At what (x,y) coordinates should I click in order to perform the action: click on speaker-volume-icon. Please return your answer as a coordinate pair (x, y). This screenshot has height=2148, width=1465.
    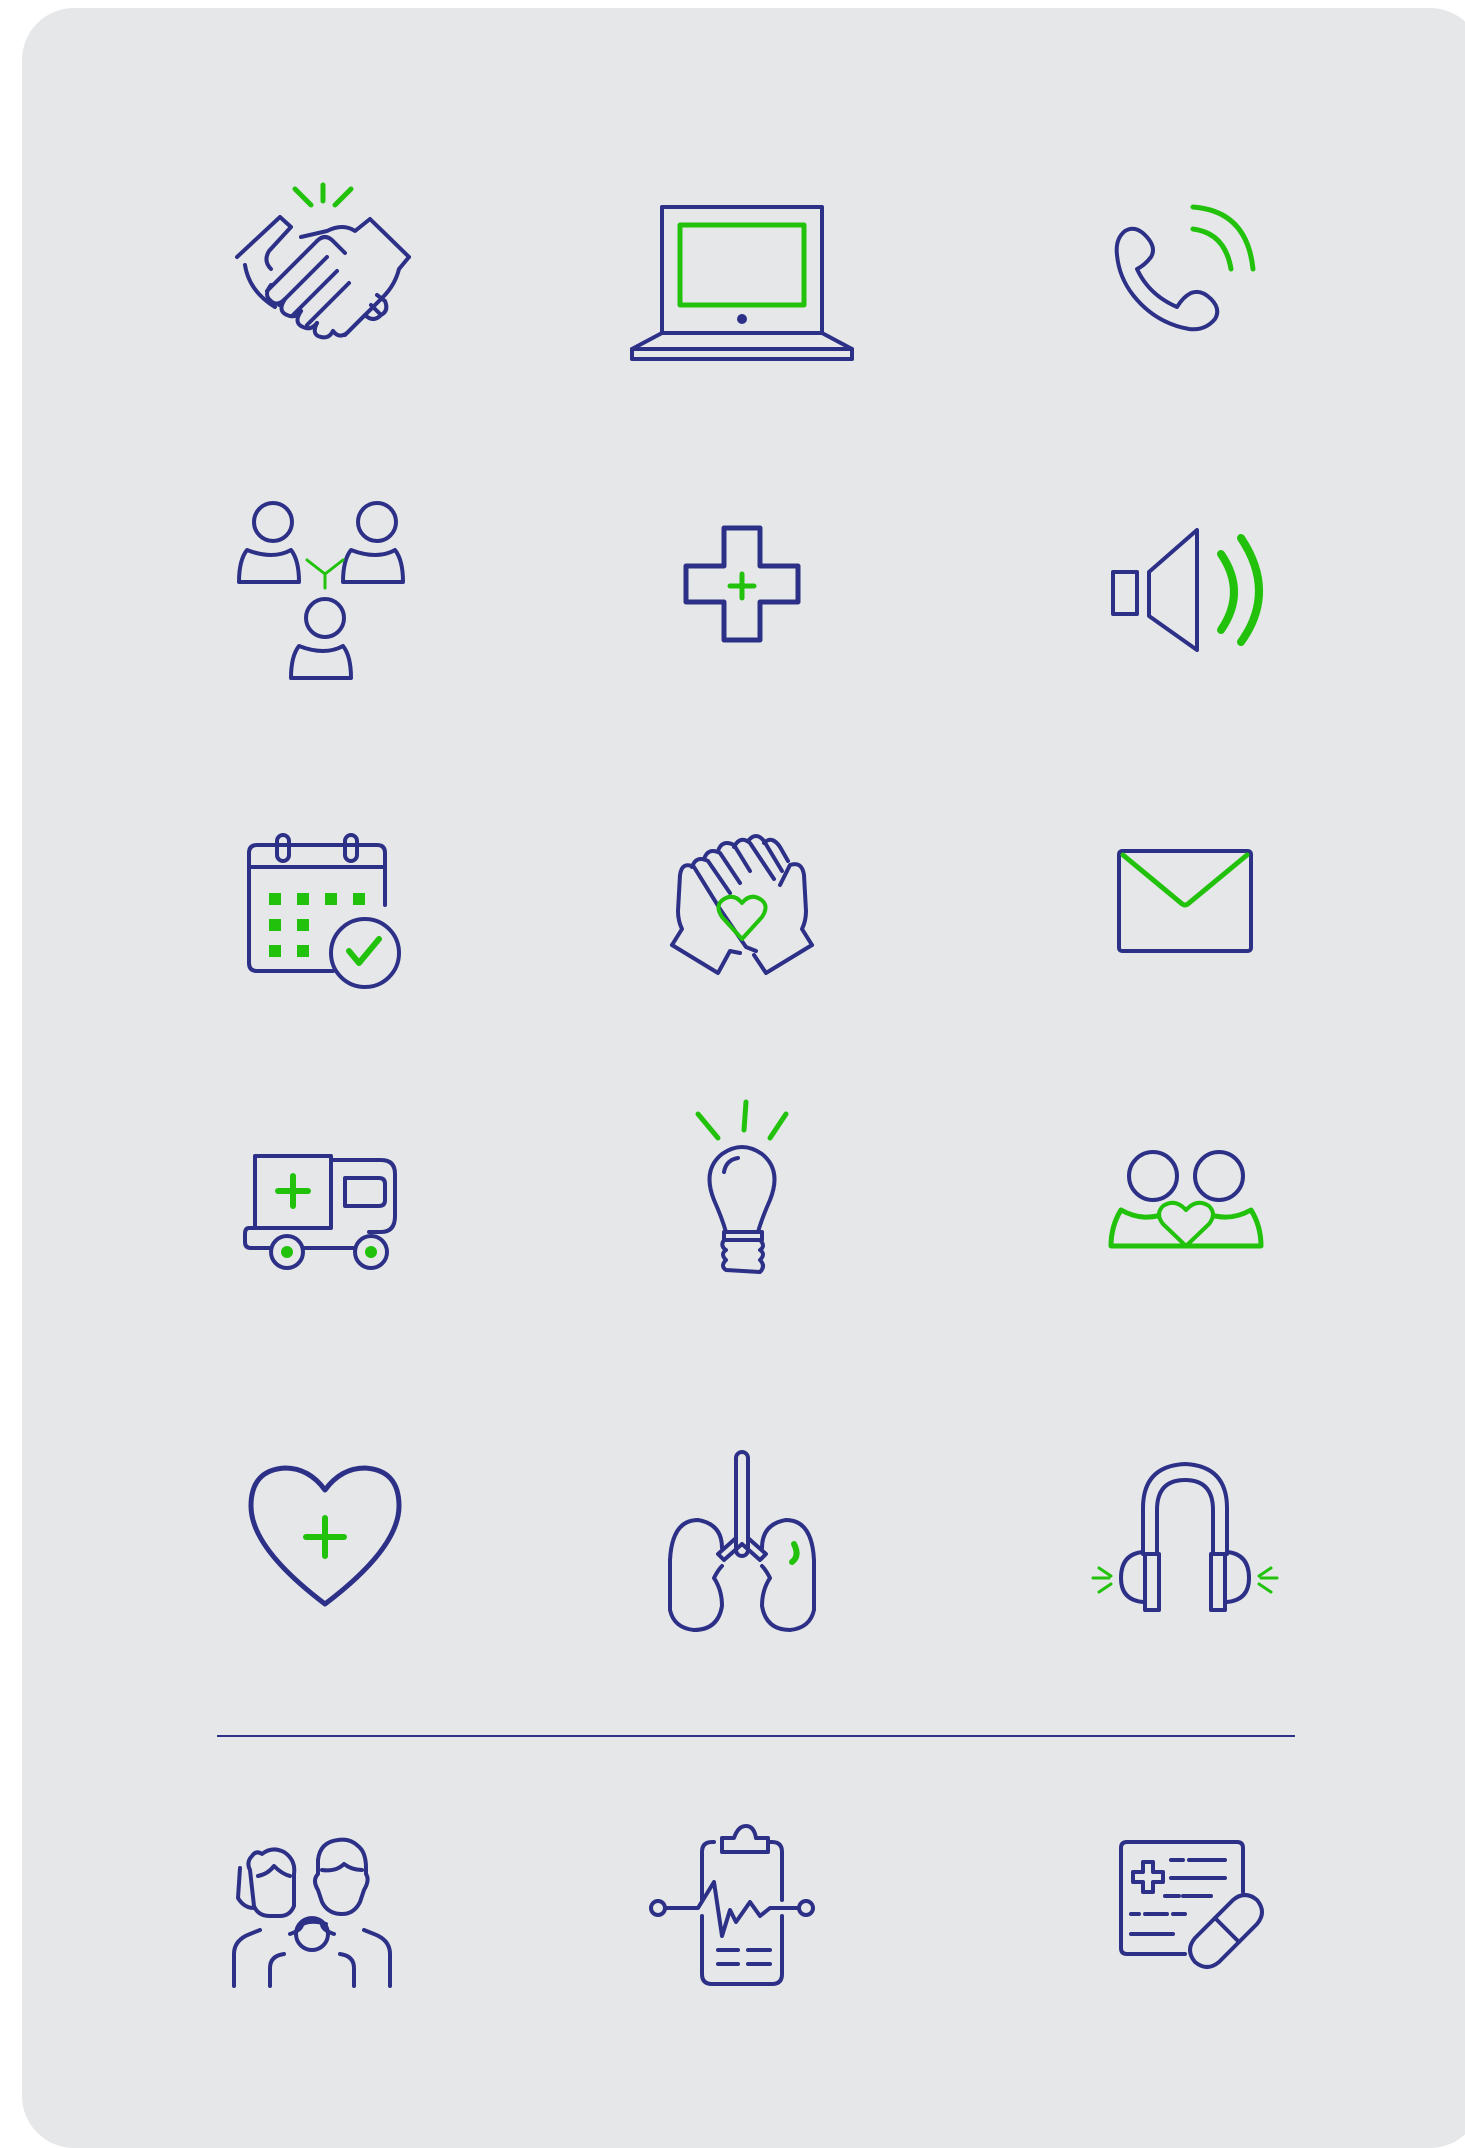
    Looking at the image, I should click on (1185, 590).